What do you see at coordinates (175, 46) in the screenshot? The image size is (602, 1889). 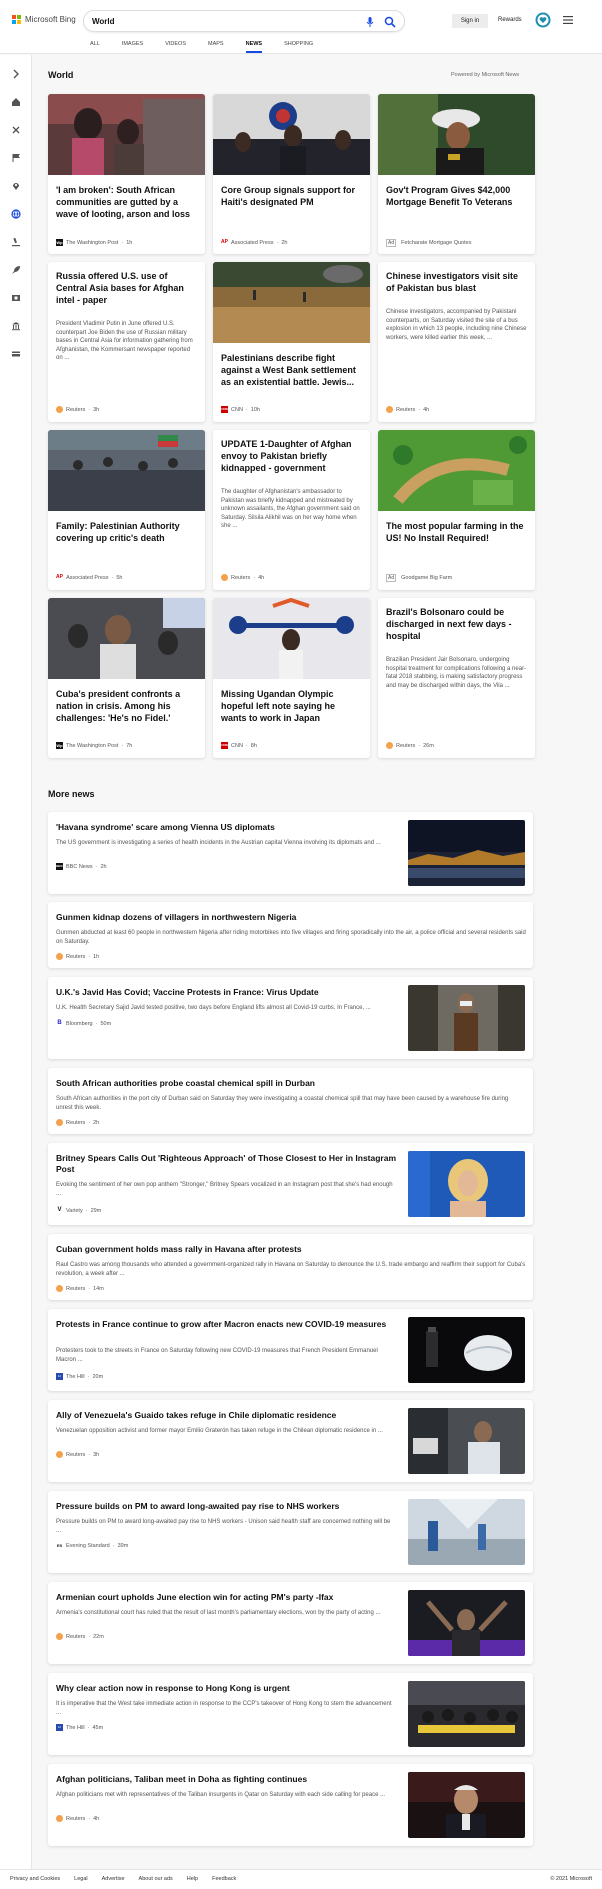 I see `tab-videos: VIDEOS` at bounding box center [175, 46].